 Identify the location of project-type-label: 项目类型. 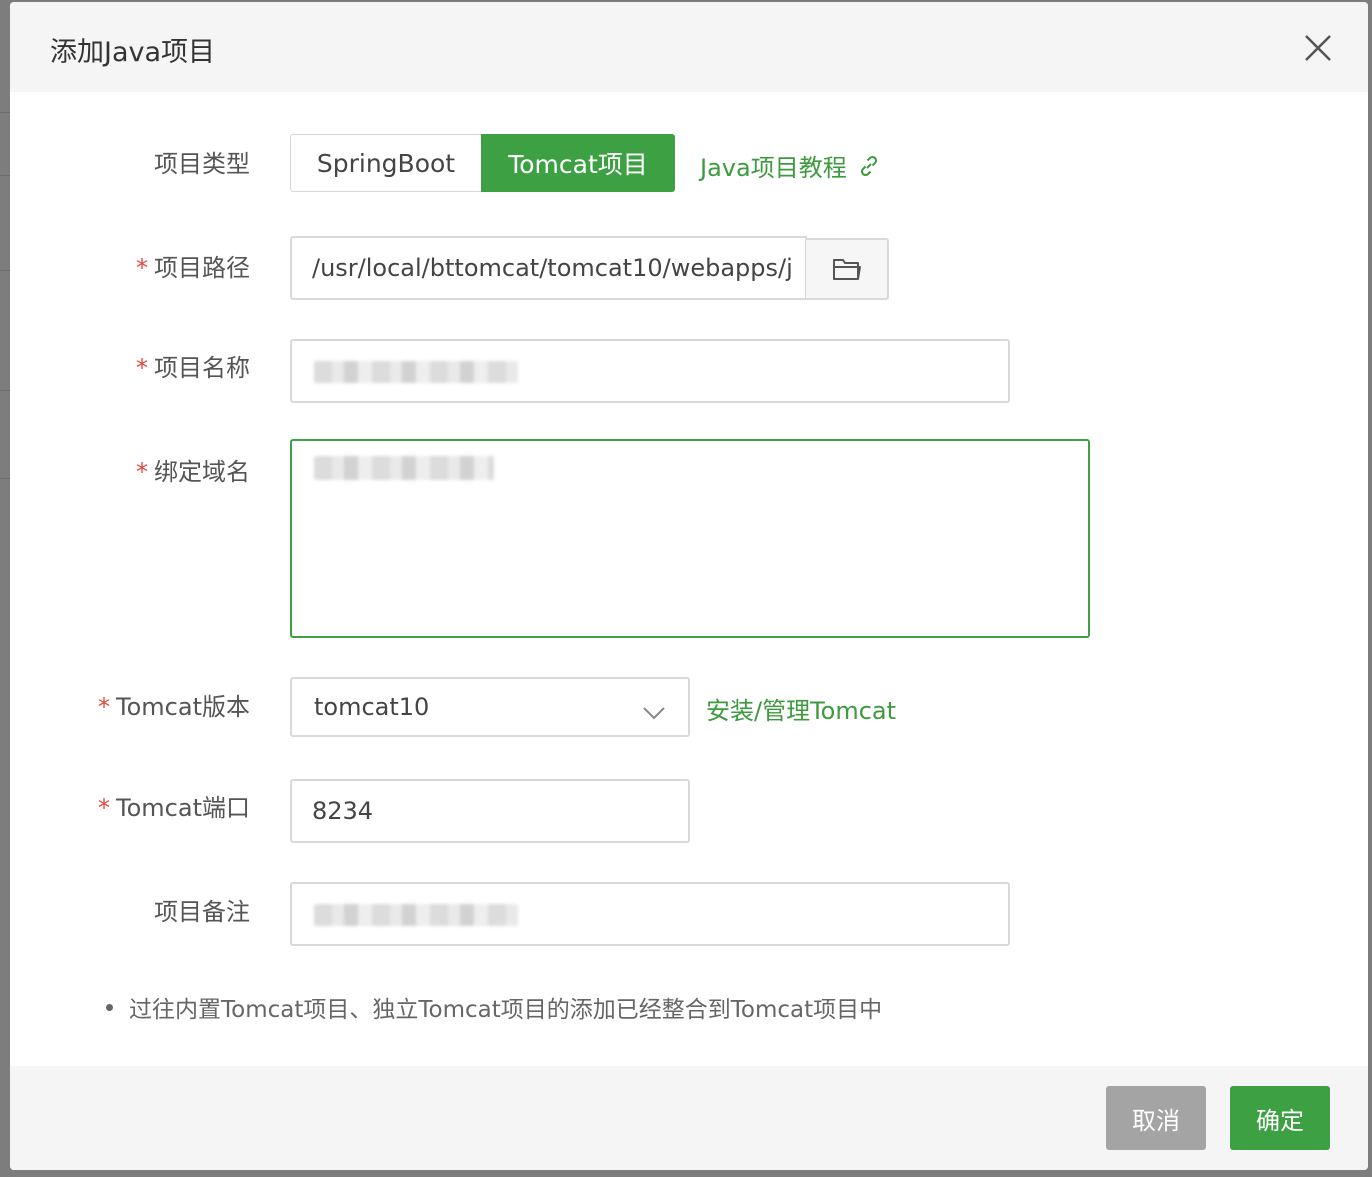
(202, 164).